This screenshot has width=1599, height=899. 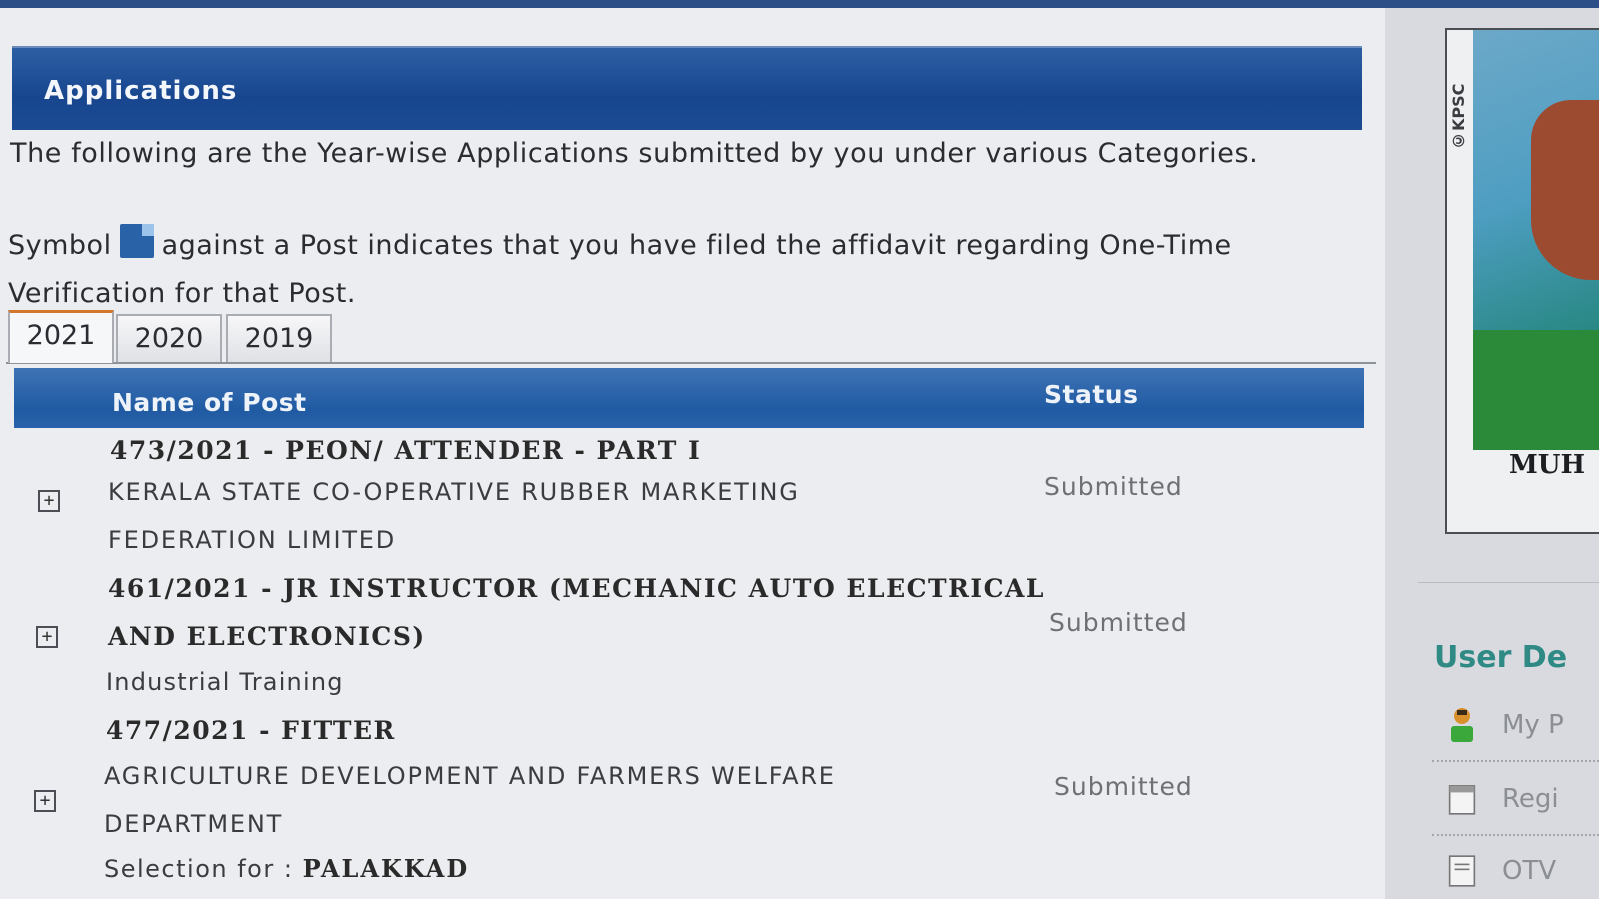 What do you see at coordinates (386, 868) in the screenshot?
I see `selection-district: PALAKKAD` at bounding box center [386, 868].